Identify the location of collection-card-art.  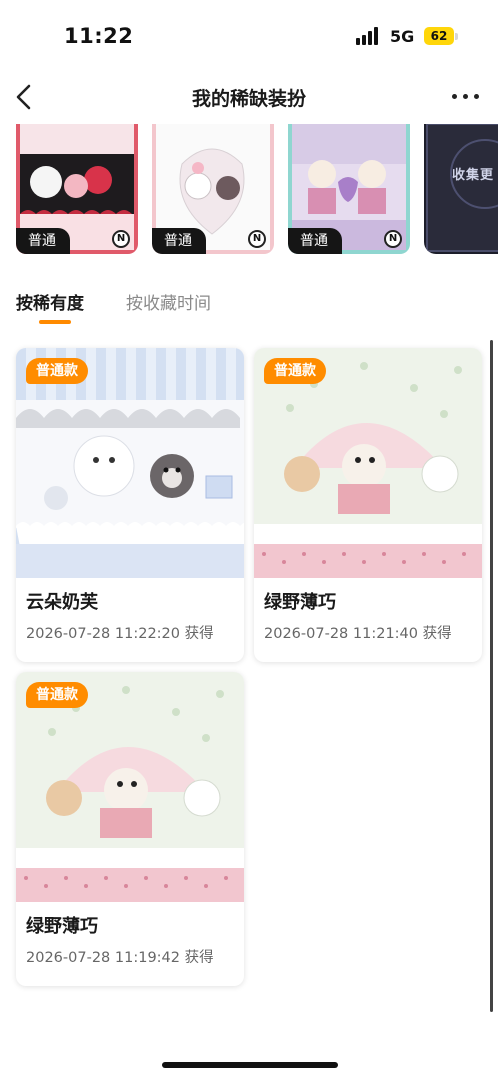
(461, 189).